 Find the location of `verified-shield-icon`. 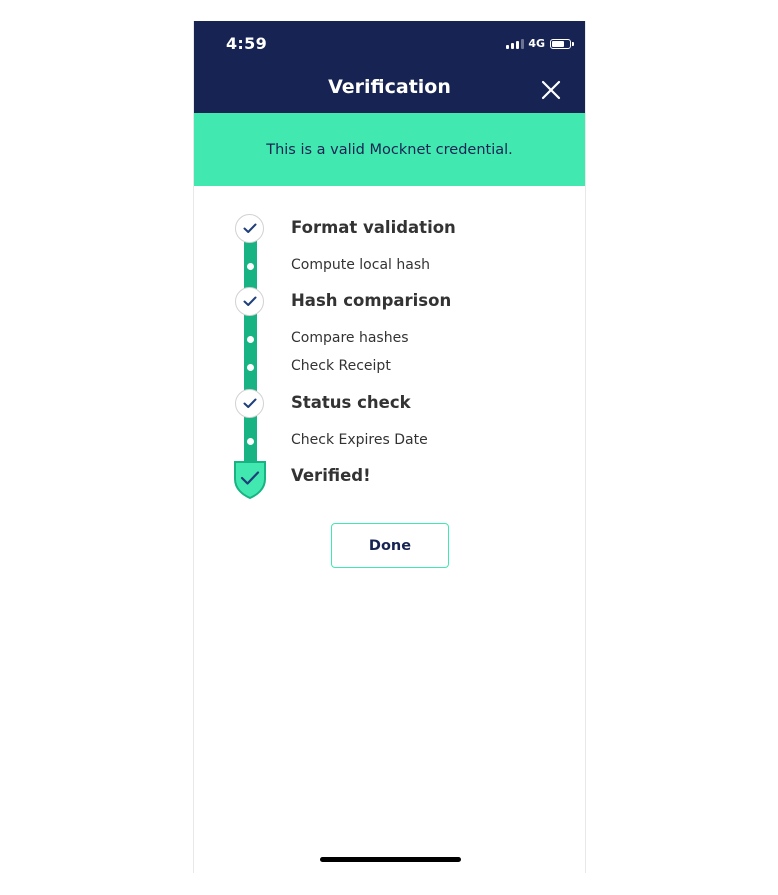

verified-shield-icon is located at coordinates (250, 479).